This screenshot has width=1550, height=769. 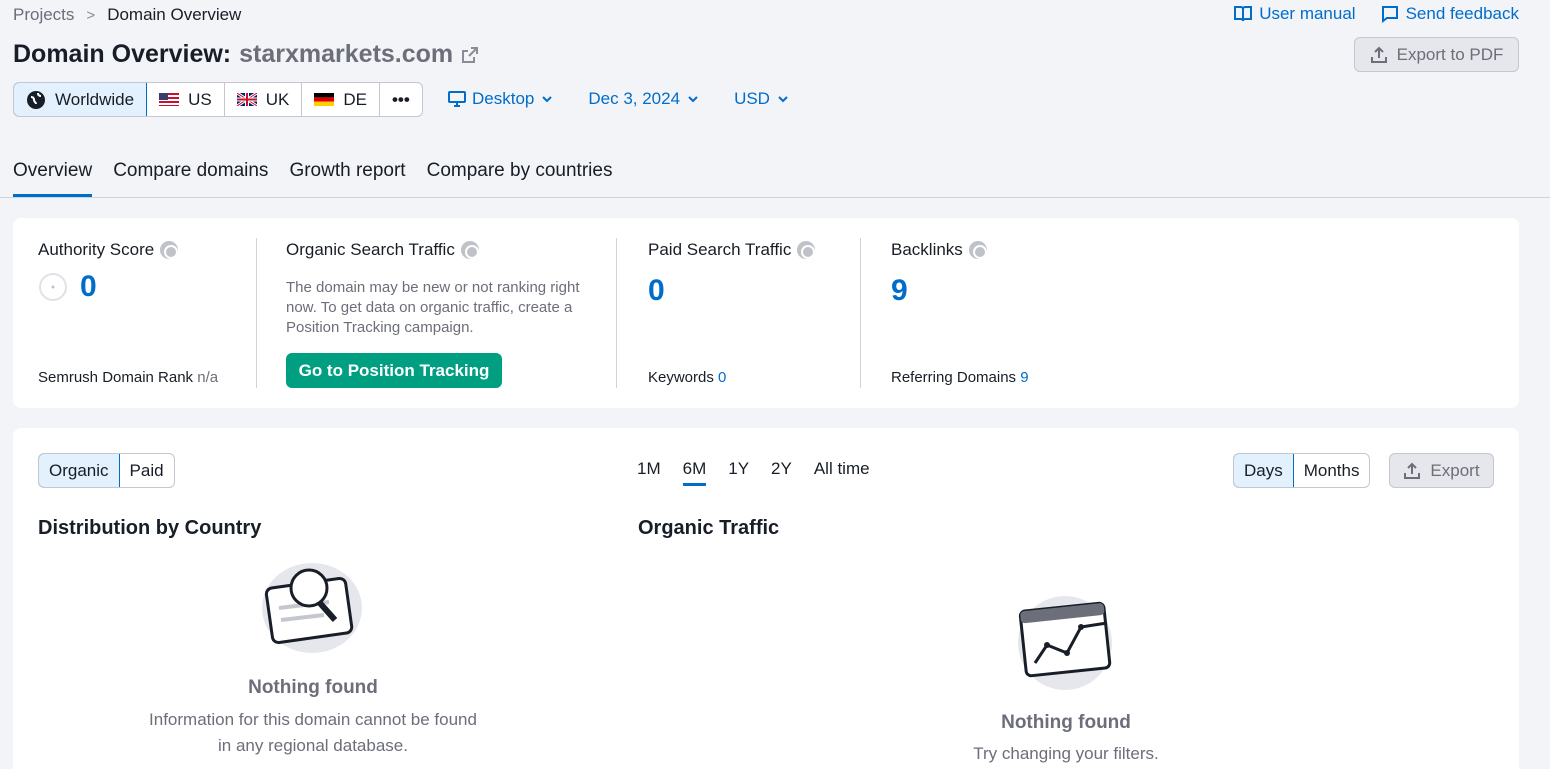 I want to click on domain-rank: Semrush Domain Rank n/a, so click(x=128, y=377).